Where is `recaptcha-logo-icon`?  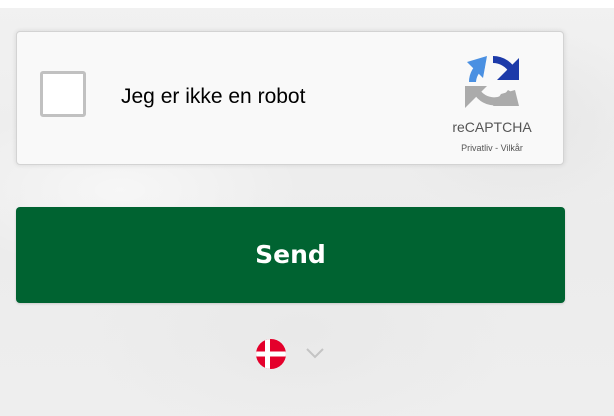 recaptcha-logo-icon is located at coordinates (492, 82).